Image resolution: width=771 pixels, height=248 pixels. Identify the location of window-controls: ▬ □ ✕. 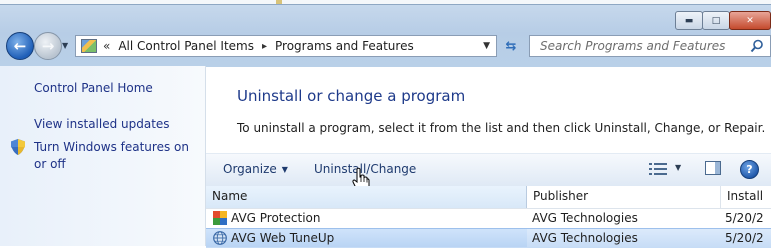
(723, 21).